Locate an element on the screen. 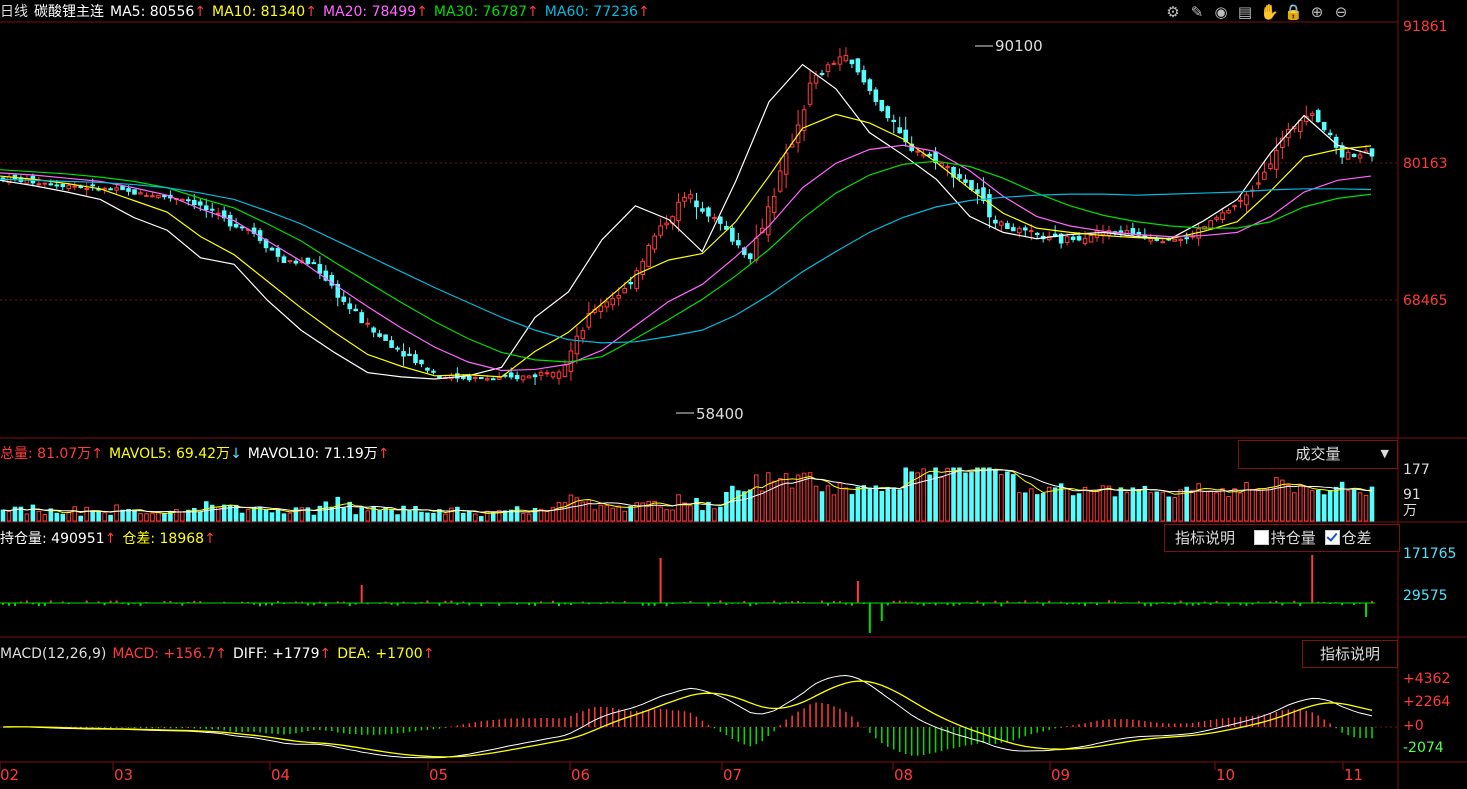 This screenshot has height=789, width=1467. oi-diff-checkbox: 仓差 is located at coordinates (1348, 538).